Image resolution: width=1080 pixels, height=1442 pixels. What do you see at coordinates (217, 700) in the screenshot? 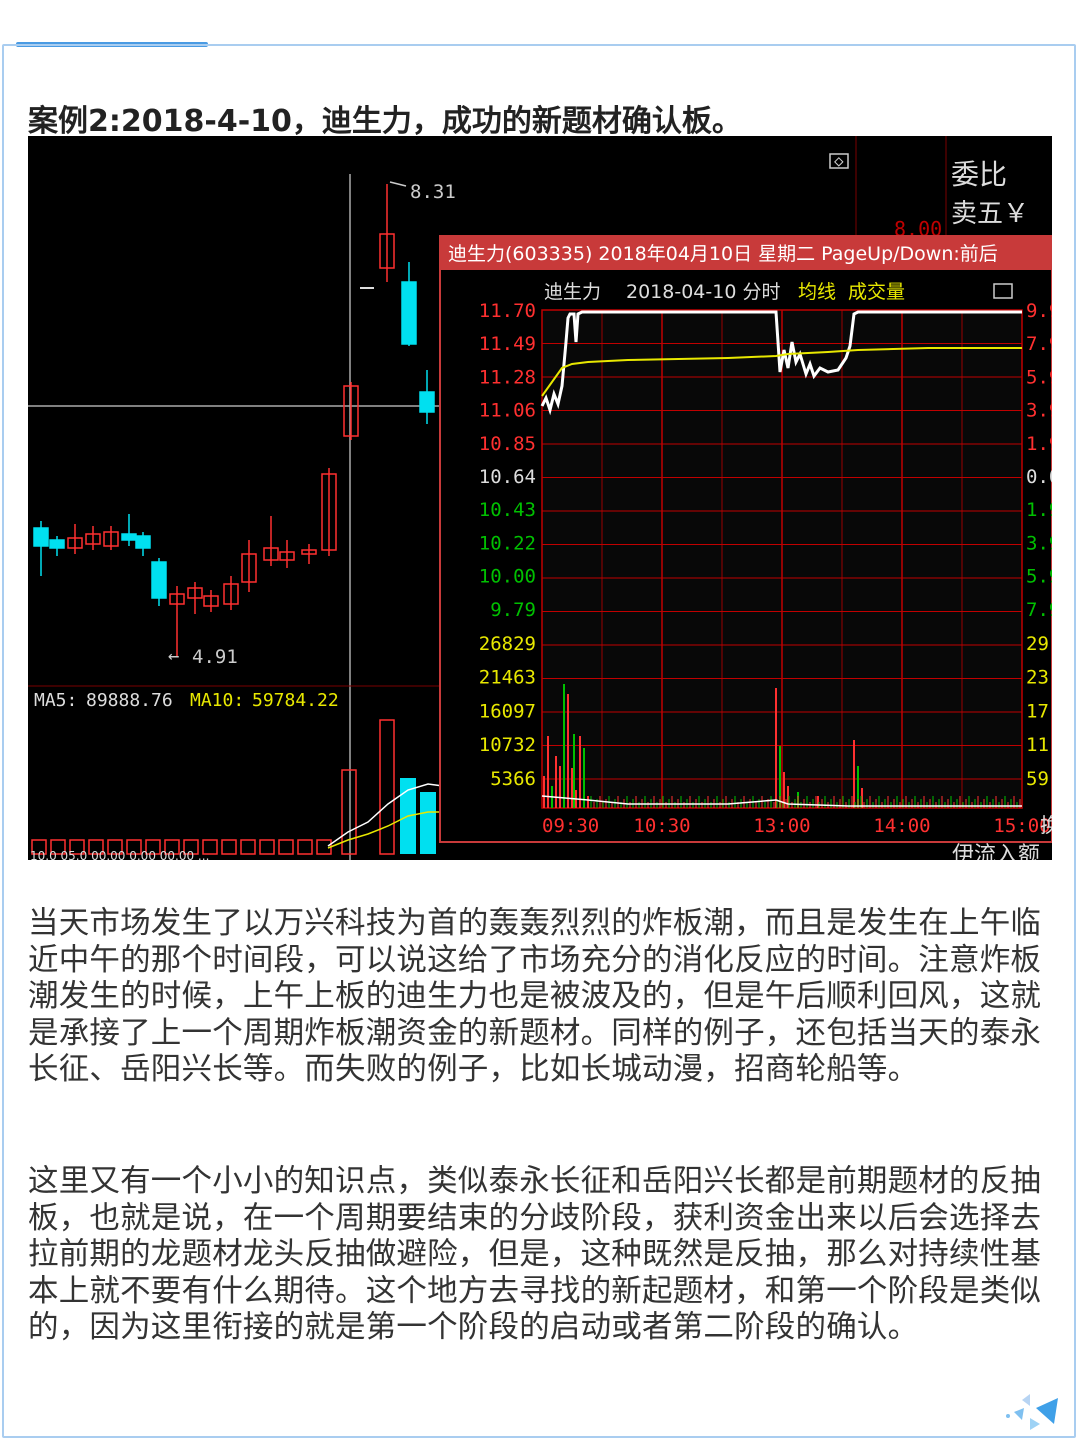
I see `ma10-label: MA10:` at bounding box center [217, 700].